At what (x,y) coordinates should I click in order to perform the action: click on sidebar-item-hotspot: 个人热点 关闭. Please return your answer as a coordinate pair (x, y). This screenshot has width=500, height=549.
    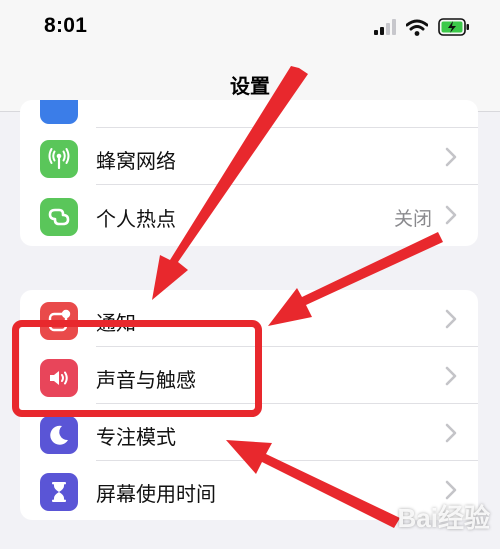
    Looking at the image, I should click on (249, 214).